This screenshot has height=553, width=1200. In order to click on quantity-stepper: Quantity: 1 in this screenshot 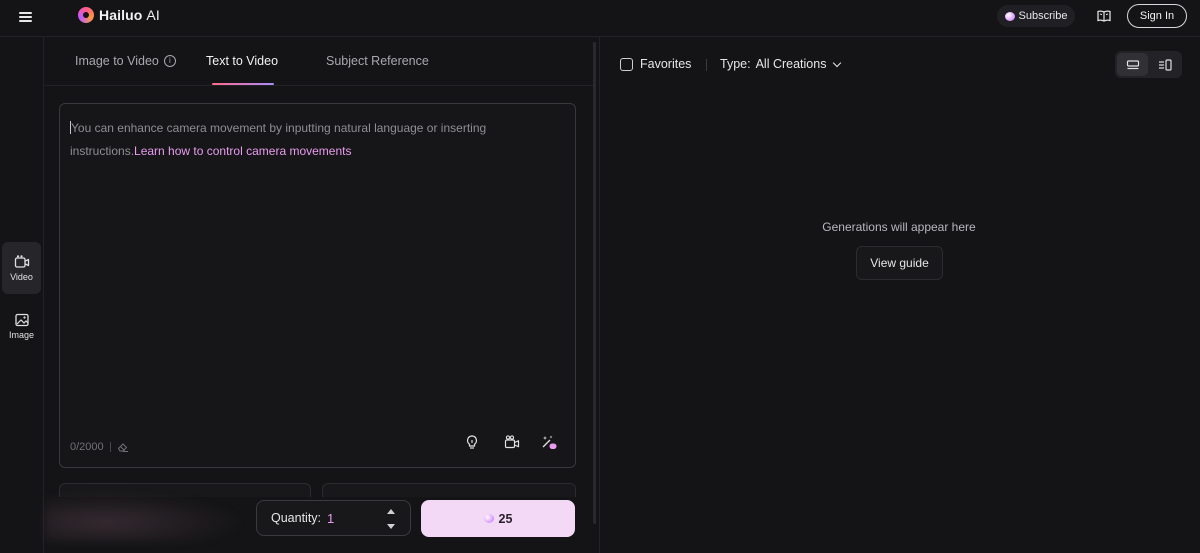, I will do `click(333, 518)`.